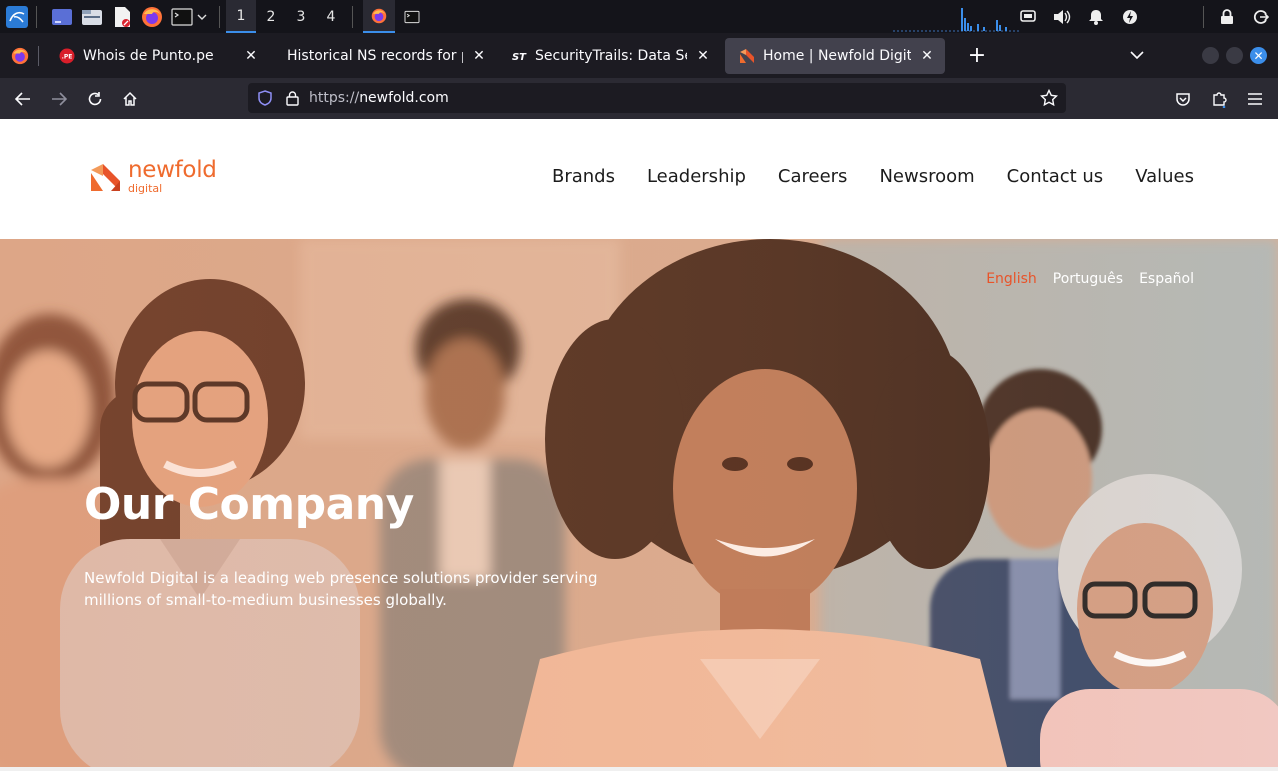  Describe the element at coordinates (172, 170) in the screenshot. I see `logo-wordmark: newfold` at that location.